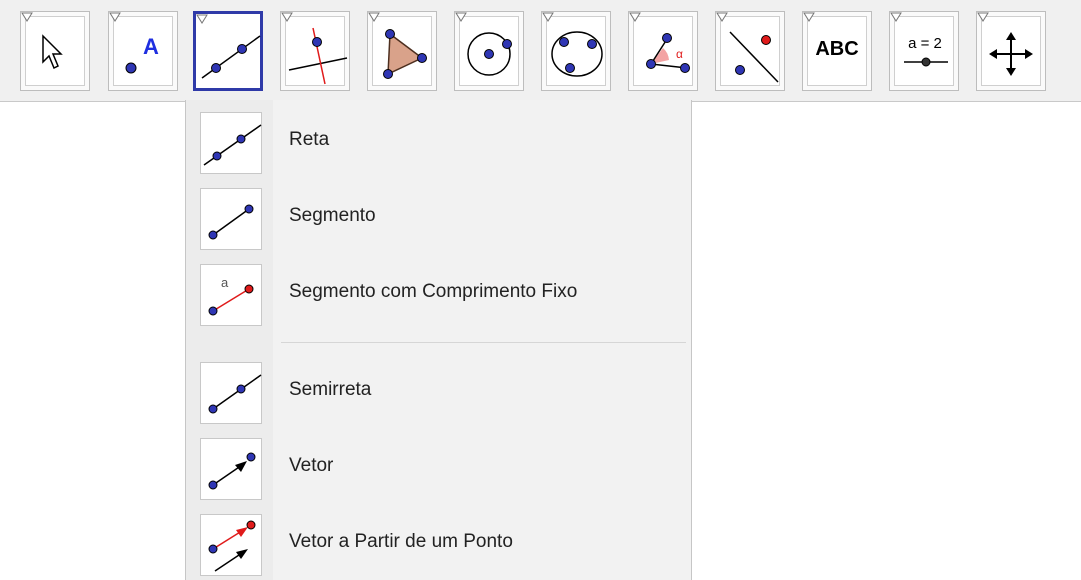  I want to click on angle-icon-label: α, so click(679, 54).